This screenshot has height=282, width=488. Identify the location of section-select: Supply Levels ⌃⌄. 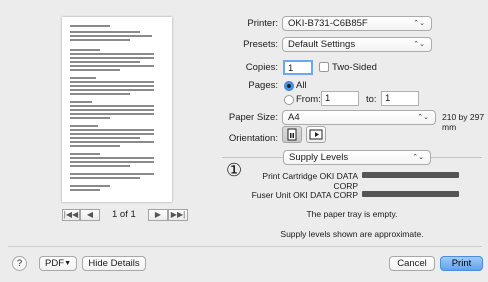
(357, 157).